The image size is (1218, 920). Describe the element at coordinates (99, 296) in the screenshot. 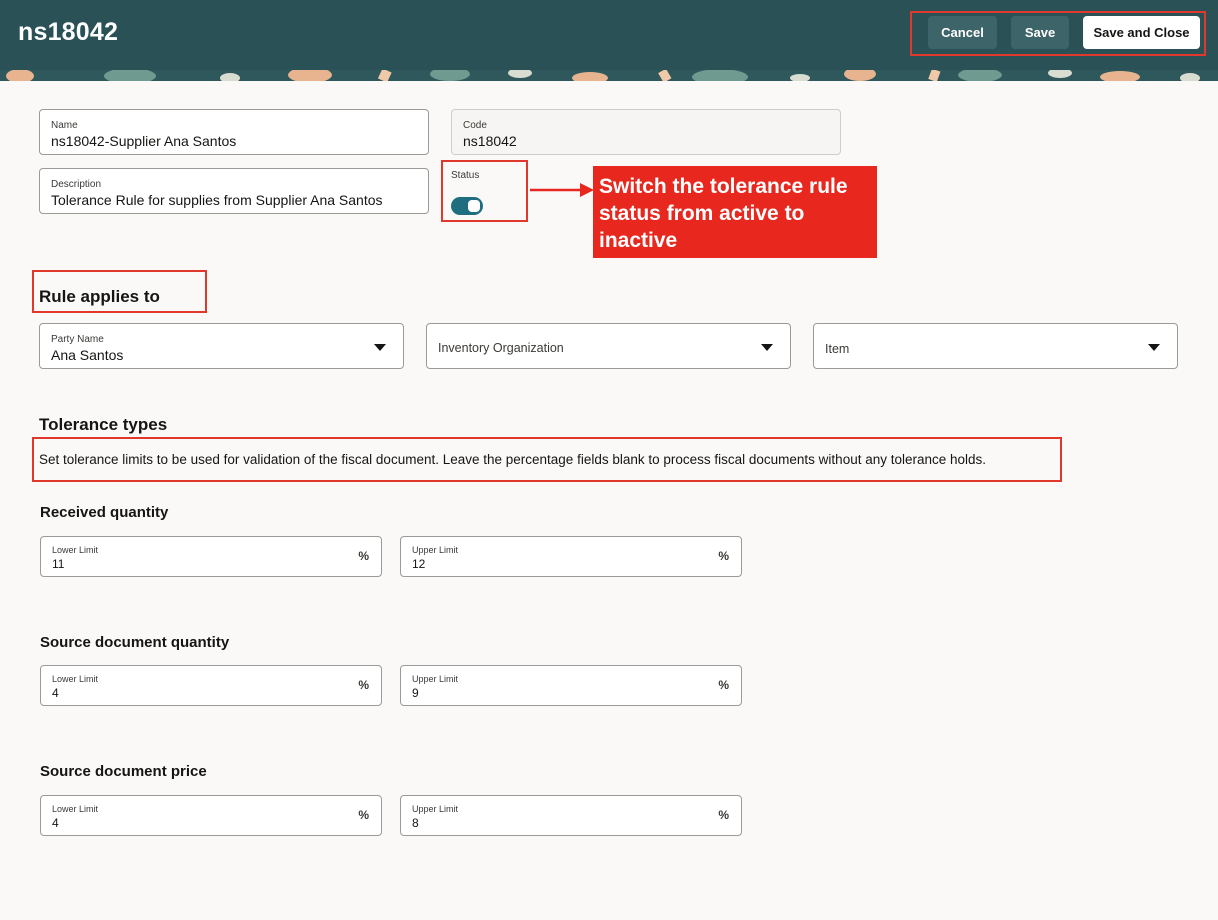

I see `rule-applies-title: Rule applies to` at that location.